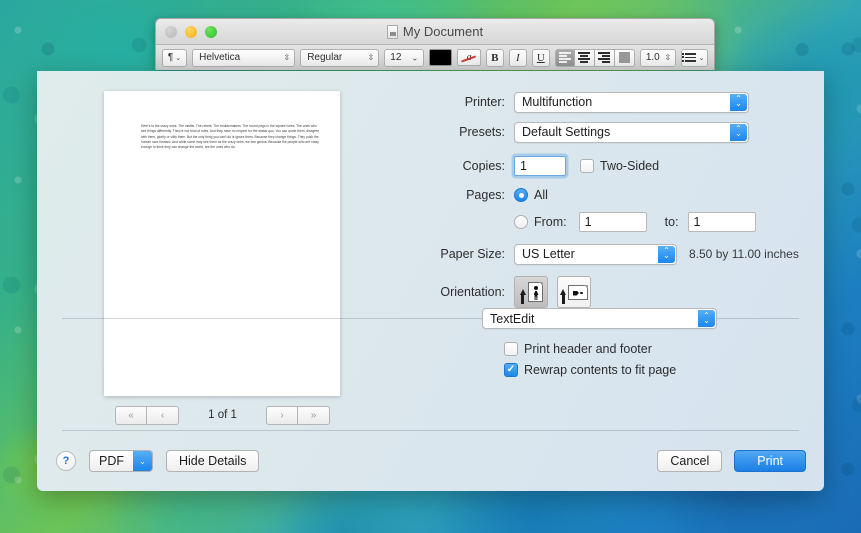  What do you see at coordinates (512, 318) in the screenshot?
I see `app-pane-value: TextEdit` at bounding box center [512, 318].